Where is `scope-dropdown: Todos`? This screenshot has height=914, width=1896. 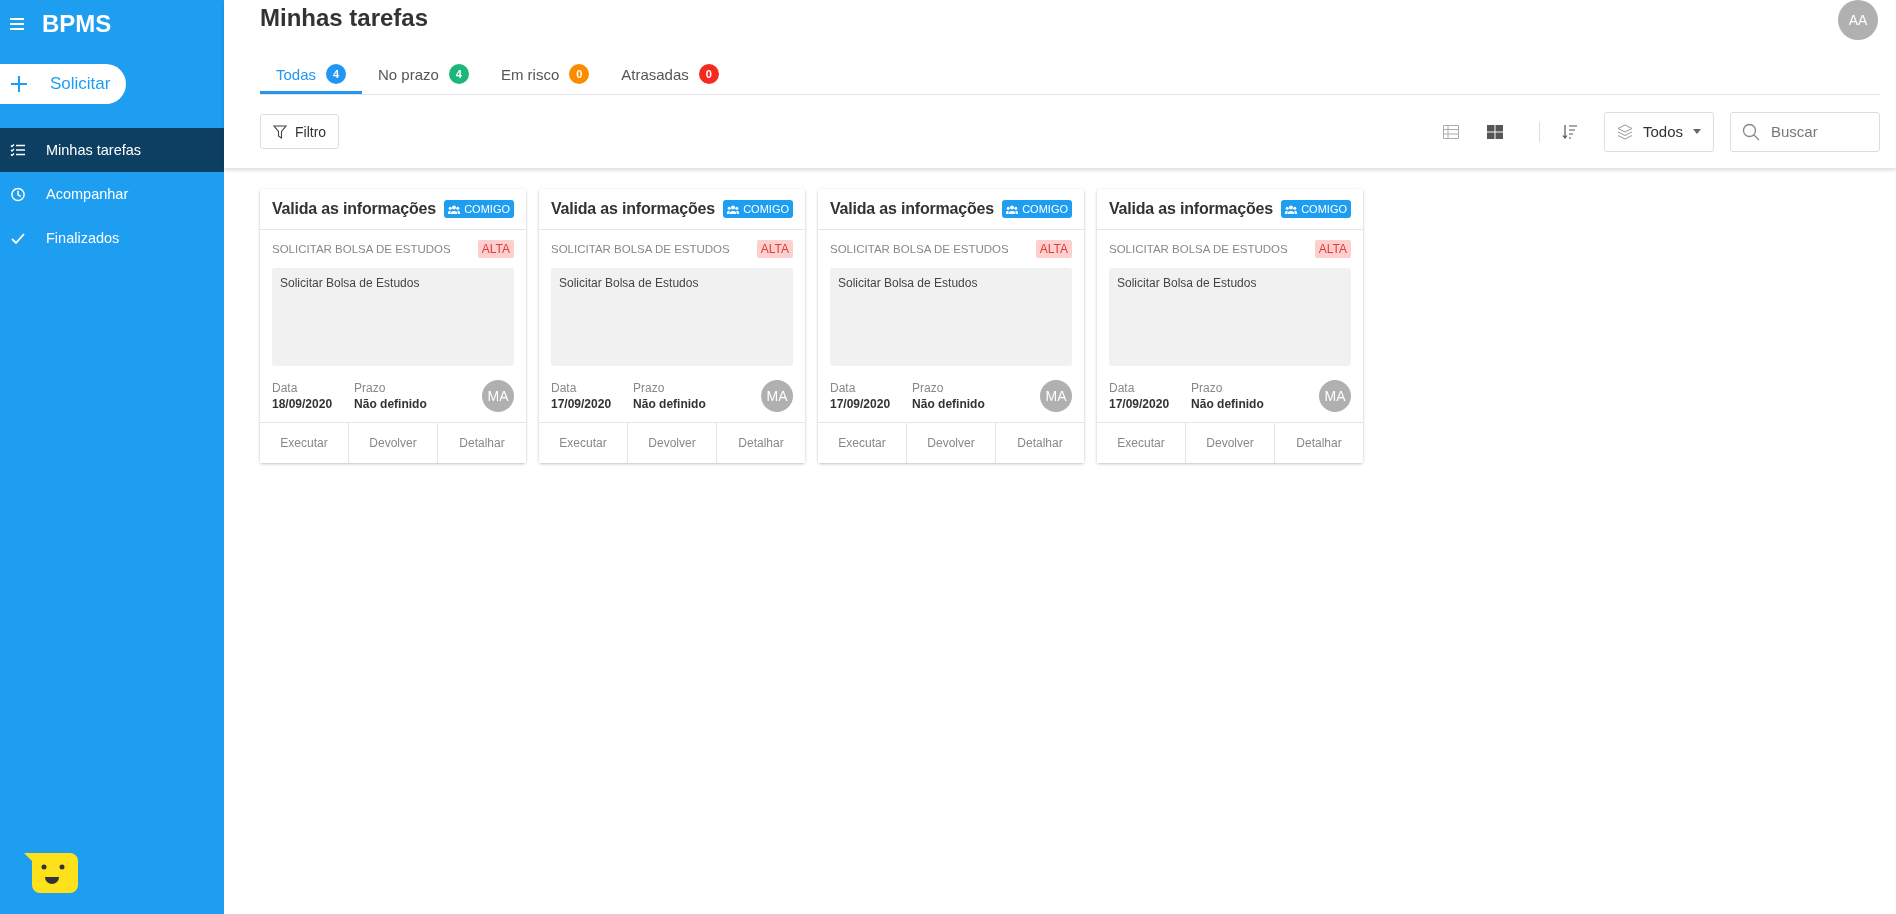
scope-dropdown: Todos is located at coordinates (1658, 131).